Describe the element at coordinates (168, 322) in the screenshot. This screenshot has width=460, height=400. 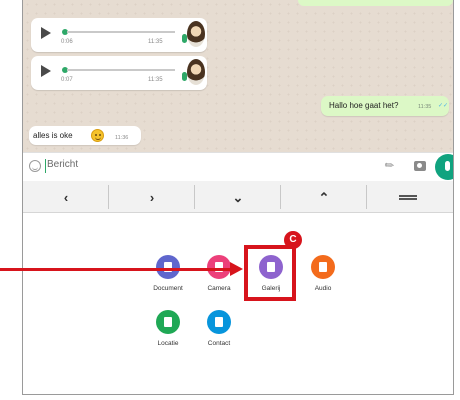
I see `location-icon` at that location.